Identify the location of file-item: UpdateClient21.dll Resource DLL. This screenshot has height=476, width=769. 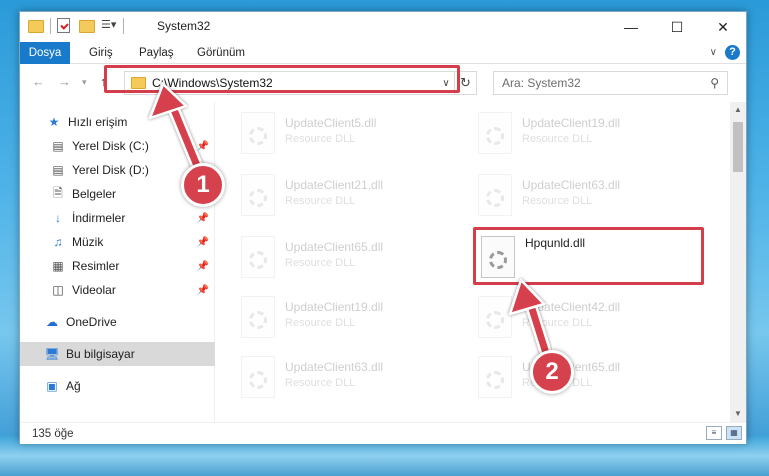
(351, 198).